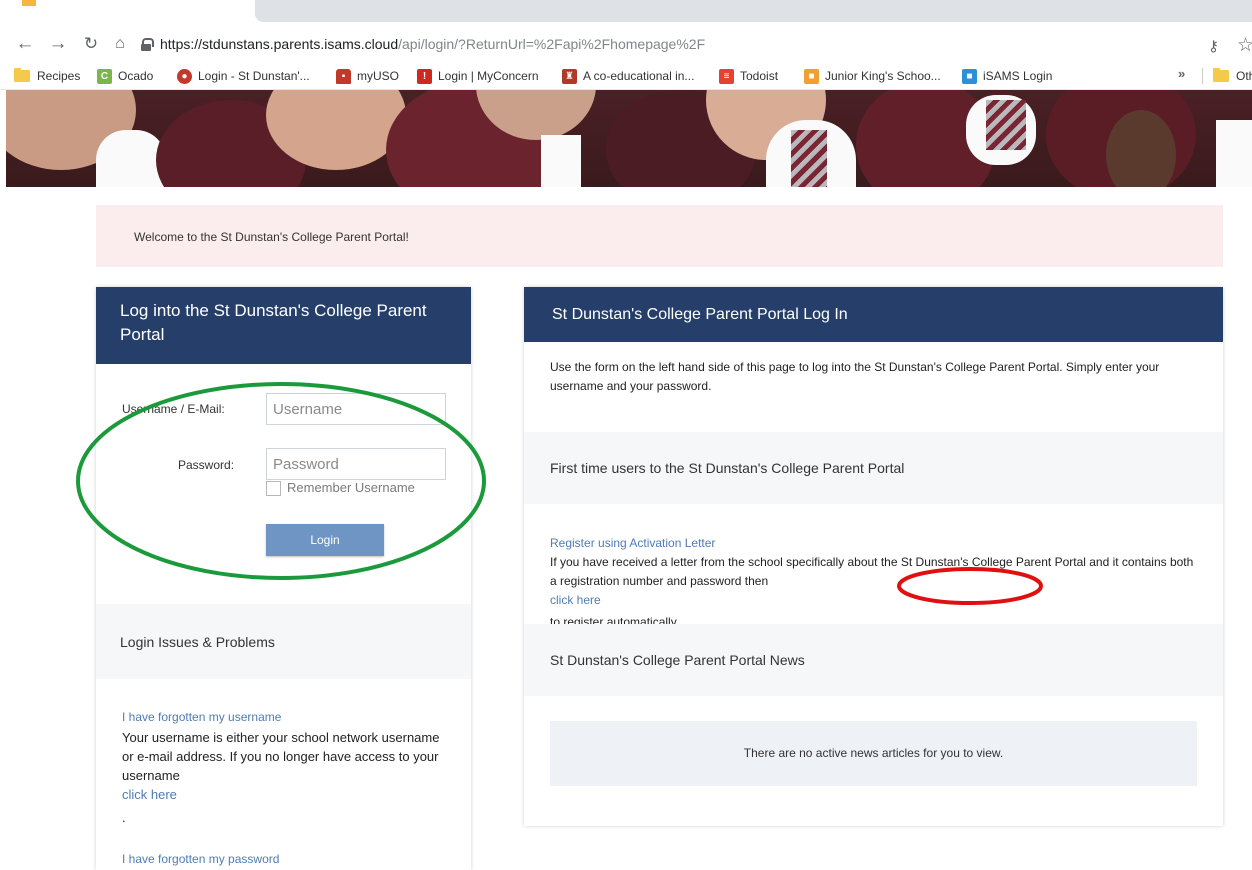 This screenshot has height=870, width=1252. What do you see at coordinates (726, 76) in the screenshot?
I see `todoist-icon: ≡` at bounding box center [726, 76].